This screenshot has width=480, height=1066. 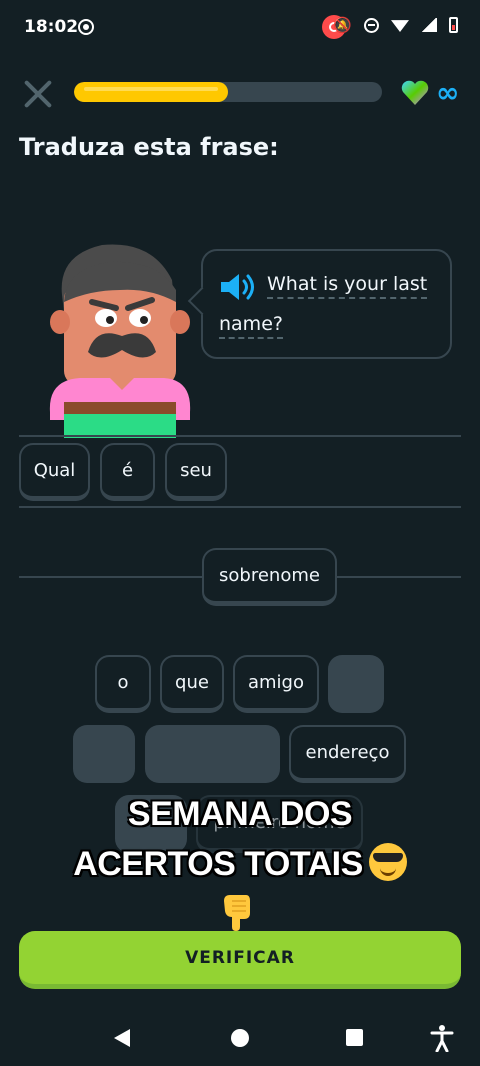 What do you see at coordinates (240, 28) in the screenshot?
I see `status-bar: 18:02 🔕` at bounding box center [240, 28].